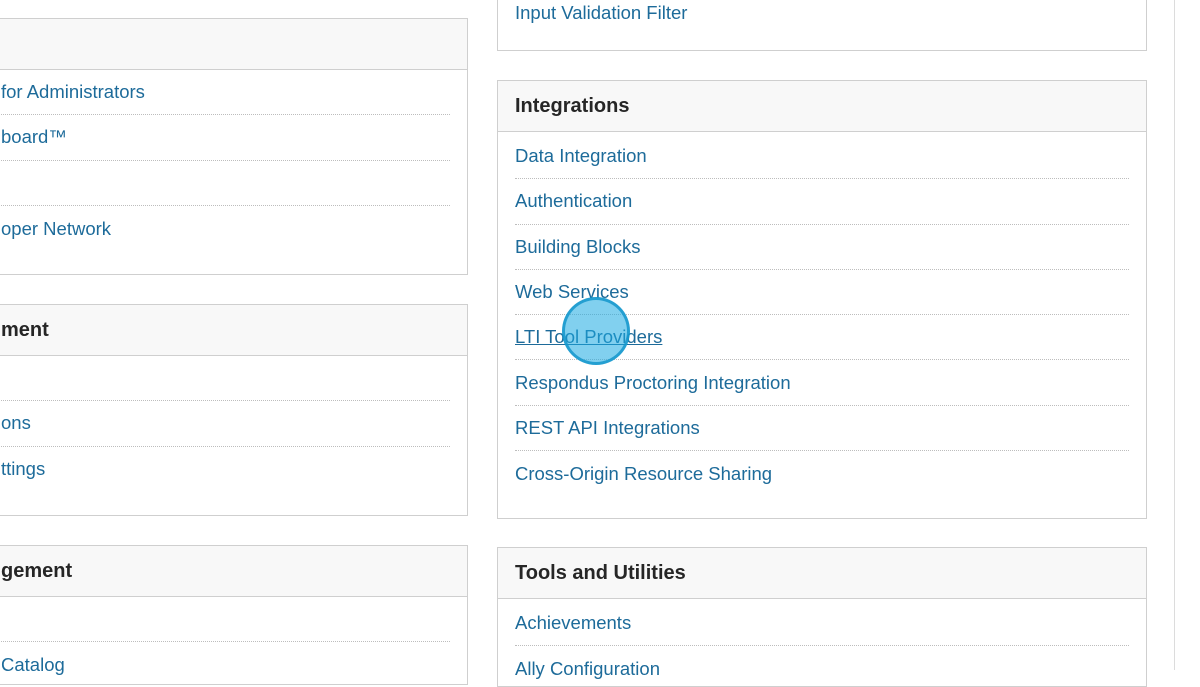 This screenshot has height=687, width=1200. I want to click on tools-and-utilities-header: Tools and Utilities, so click(822, 573).